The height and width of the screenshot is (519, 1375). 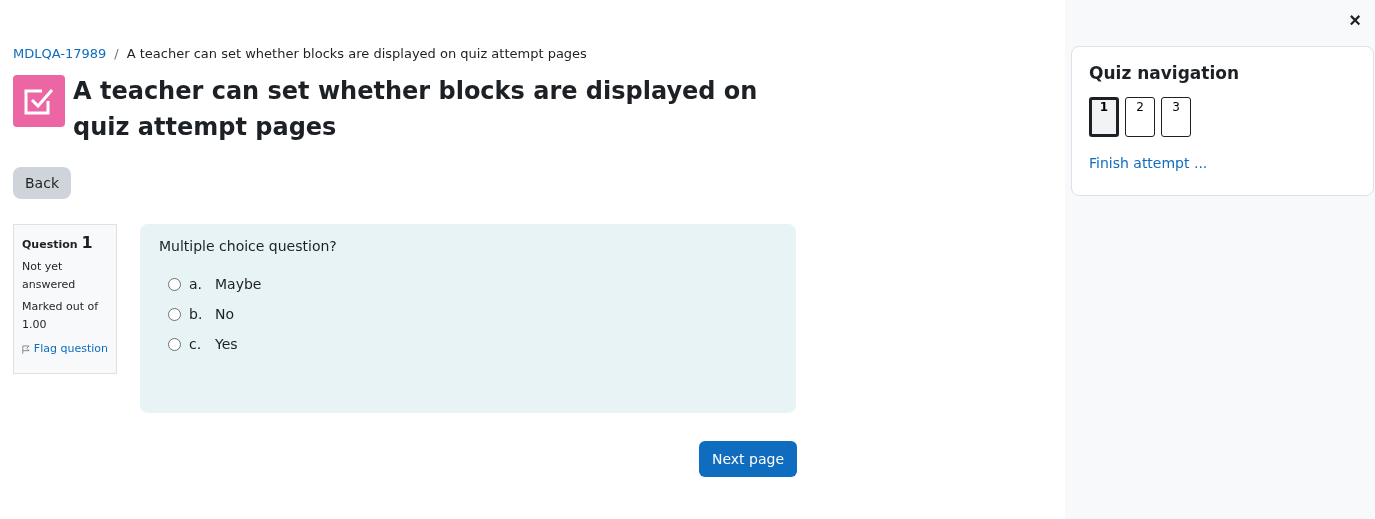 What do you see at coordinates (49, 276) in the screenshot?
I see `question-status: Not yet answered` at bounding box center [49, 276].